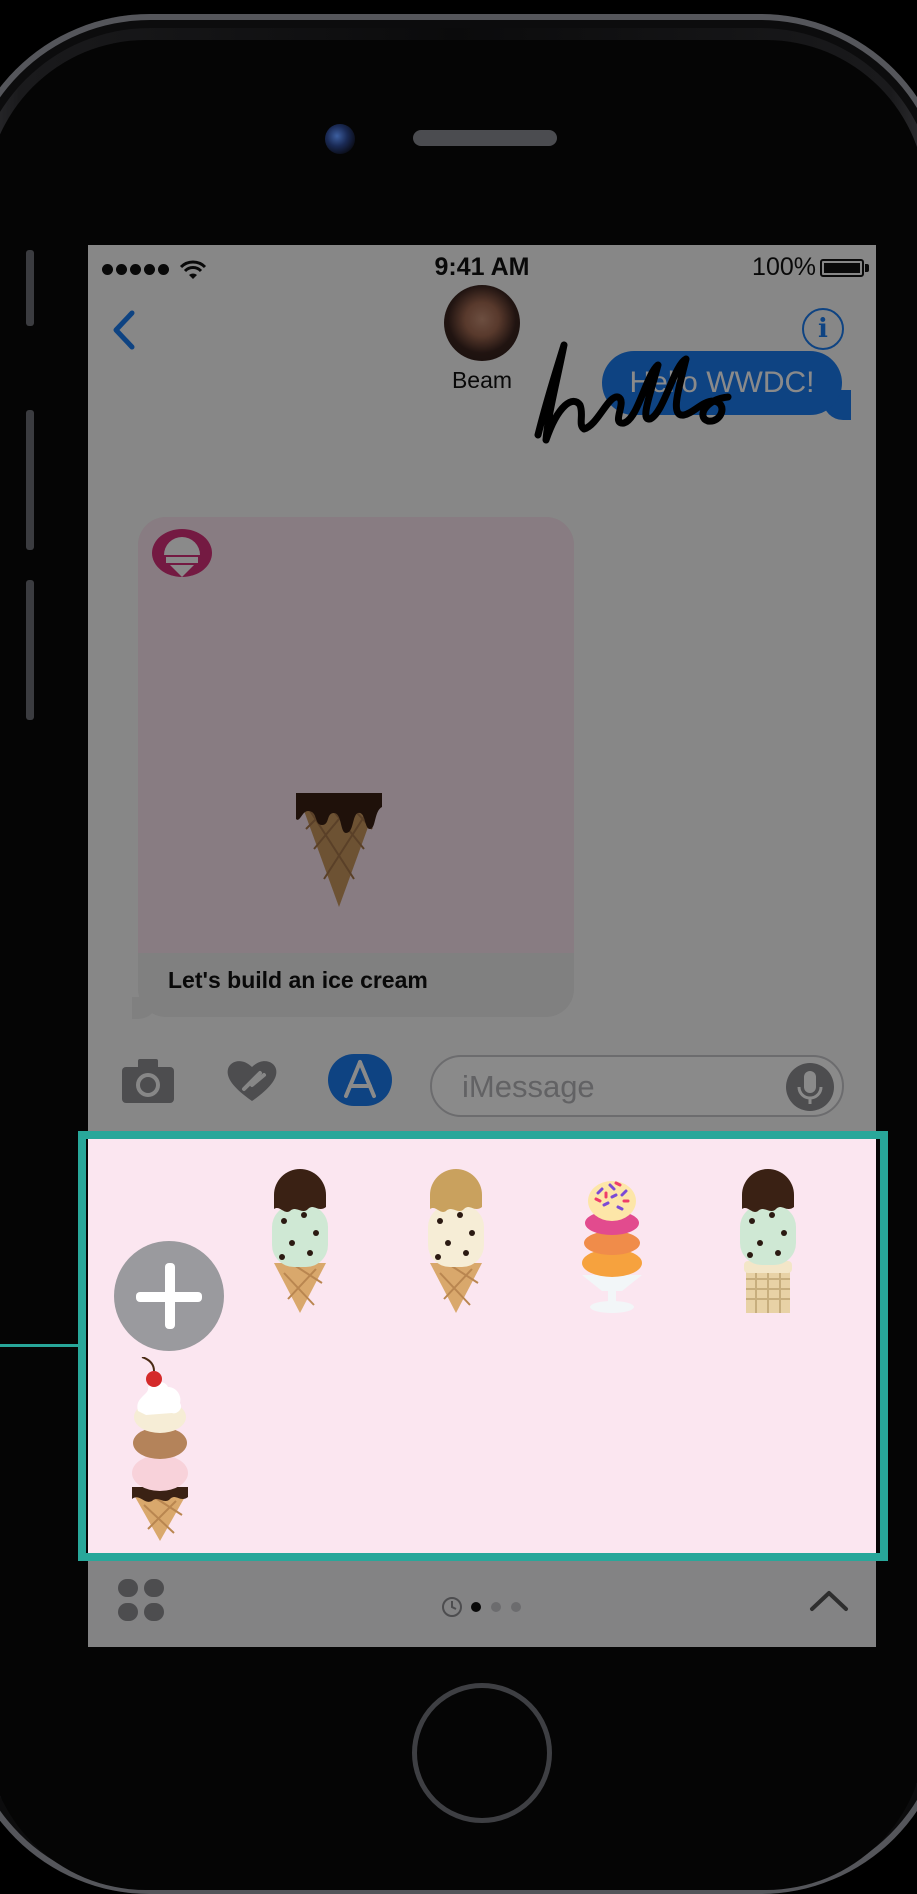 The width and height of the screenshot is (917, 1894). Describe the element at coordinates (30, 480) in the screenshot. I see `volume-up-button` at that location.